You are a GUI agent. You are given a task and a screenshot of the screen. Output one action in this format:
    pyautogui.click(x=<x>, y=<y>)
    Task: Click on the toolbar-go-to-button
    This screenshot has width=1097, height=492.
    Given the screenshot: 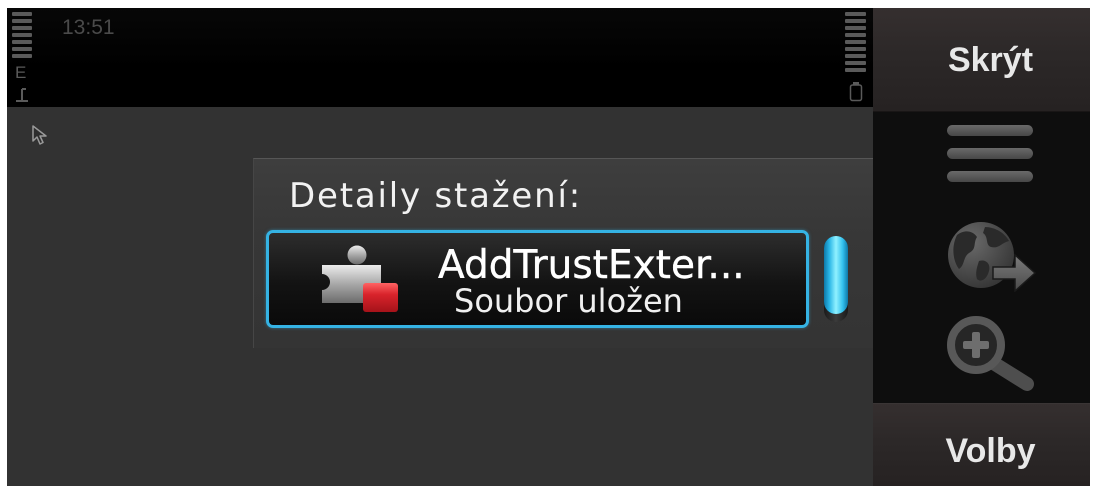 What is the action you would take?
    pyautogui.click(x=990, y=256)
    